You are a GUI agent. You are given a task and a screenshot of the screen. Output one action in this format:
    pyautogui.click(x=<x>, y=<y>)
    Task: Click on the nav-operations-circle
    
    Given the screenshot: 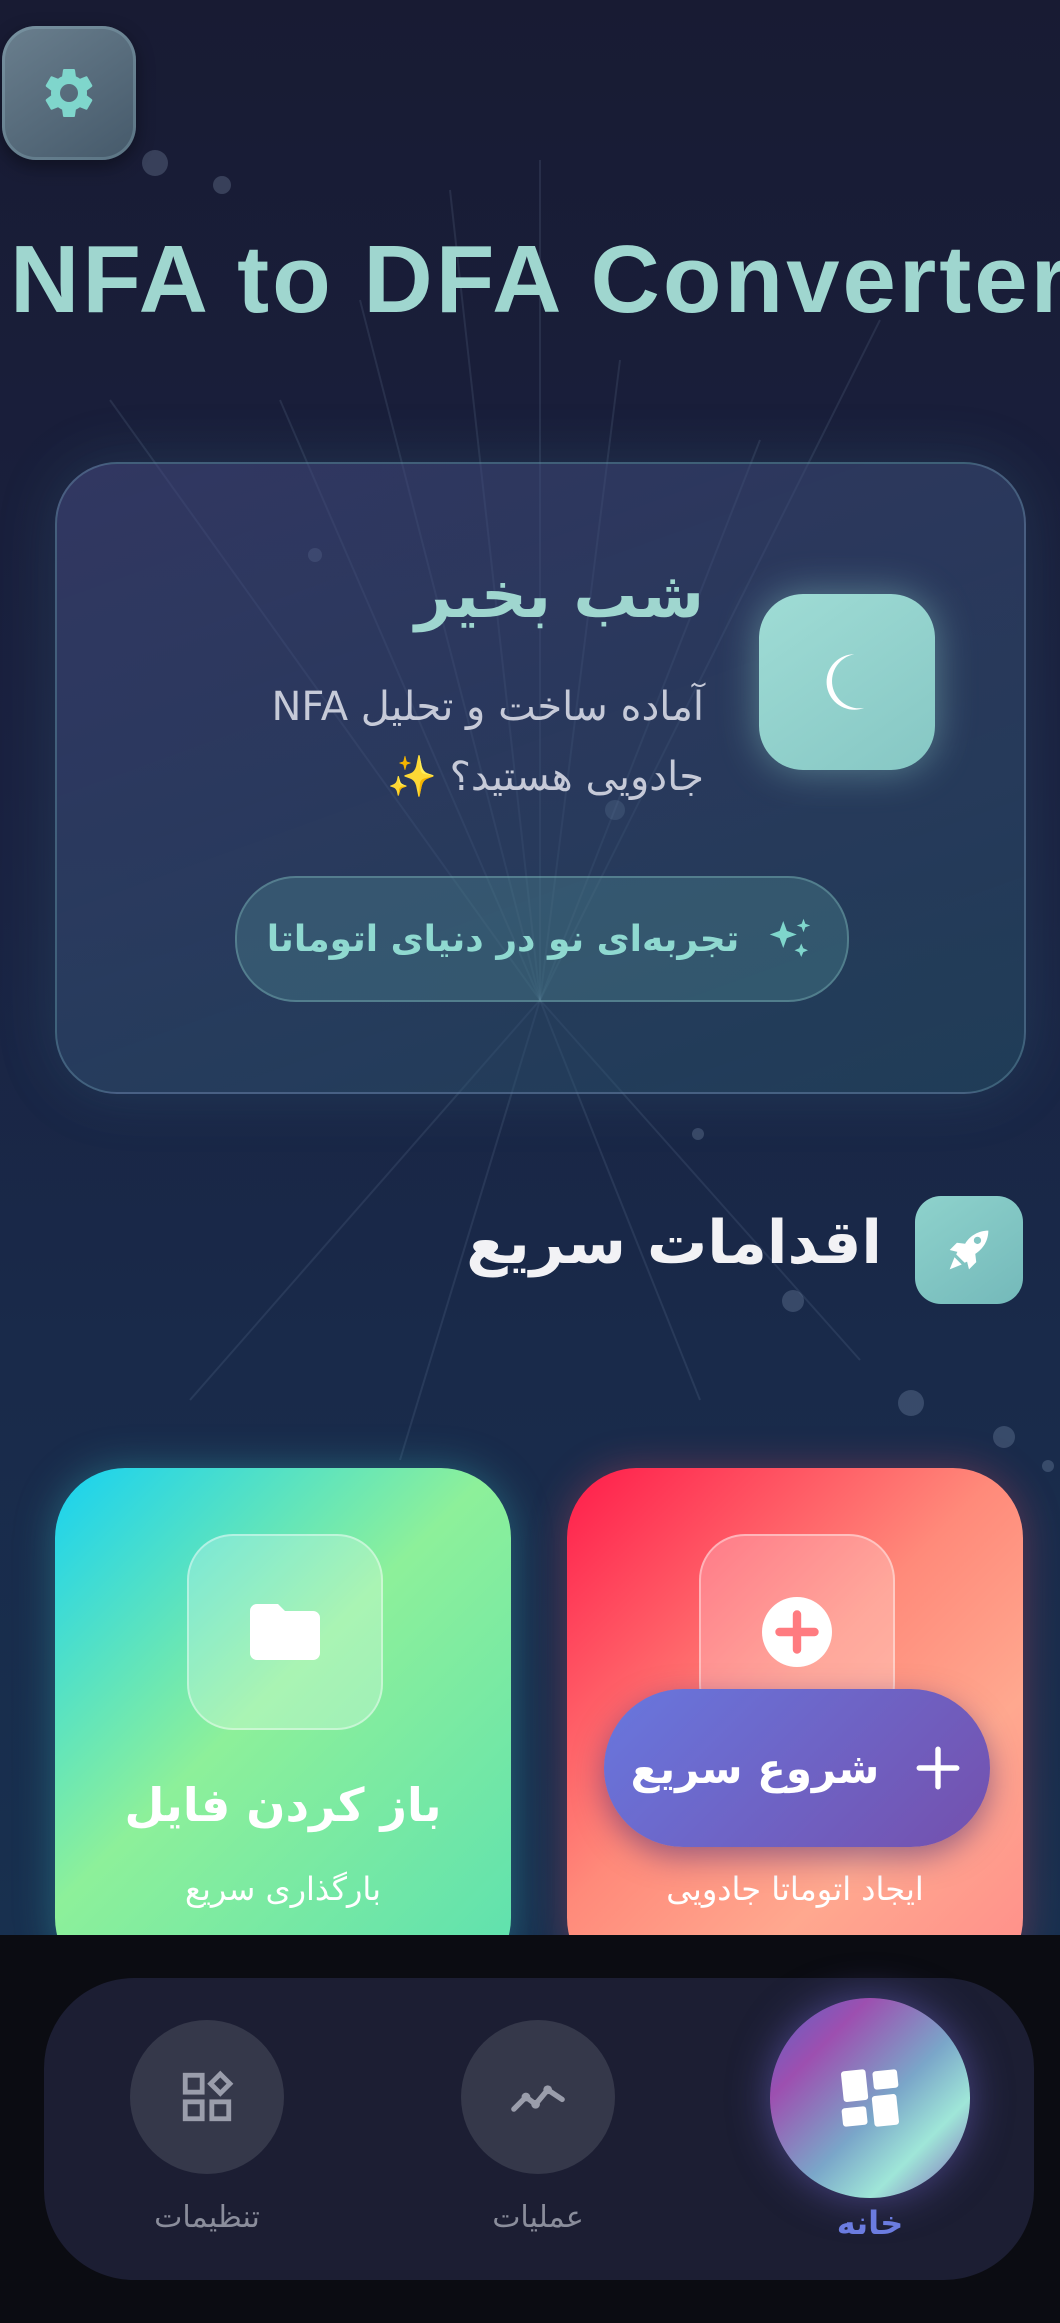 What is the action you would take?
    pyautogui.click(x=538, y=2097)
    